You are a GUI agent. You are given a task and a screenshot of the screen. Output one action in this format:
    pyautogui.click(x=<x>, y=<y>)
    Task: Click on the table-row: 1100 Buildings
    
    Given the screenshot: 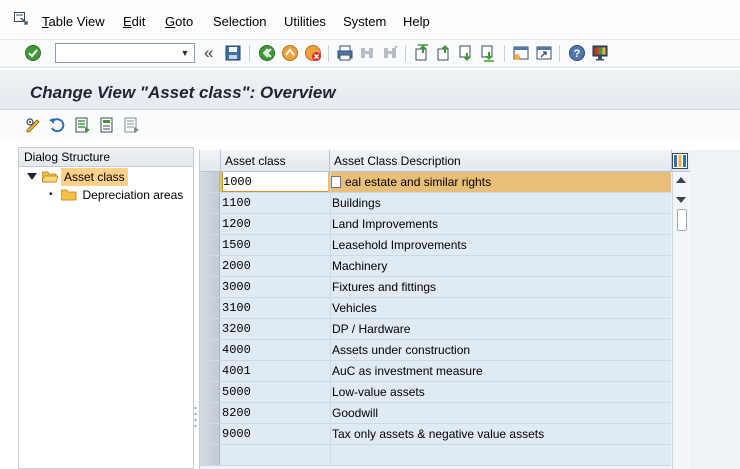 What is the action you would take?
    pyautogui.click(x=435, y=203)
    